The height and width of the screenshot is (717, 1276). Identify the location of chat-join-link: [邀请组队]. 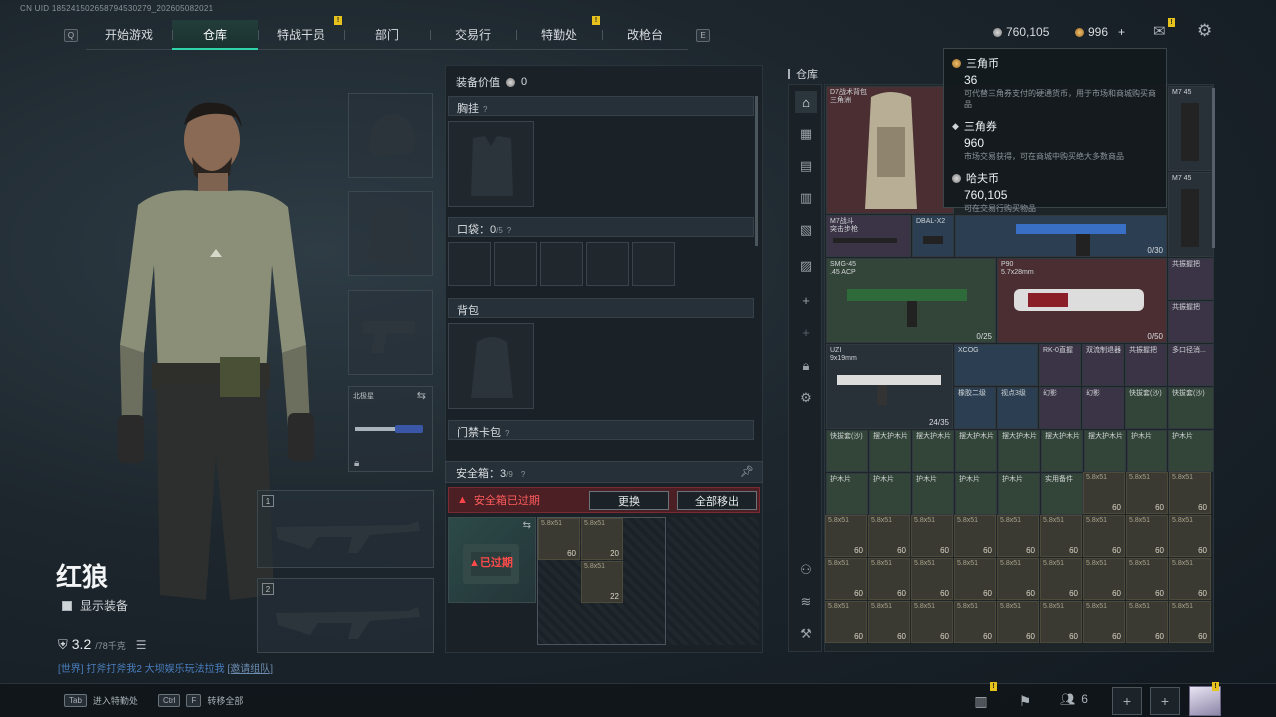
(250, 669).